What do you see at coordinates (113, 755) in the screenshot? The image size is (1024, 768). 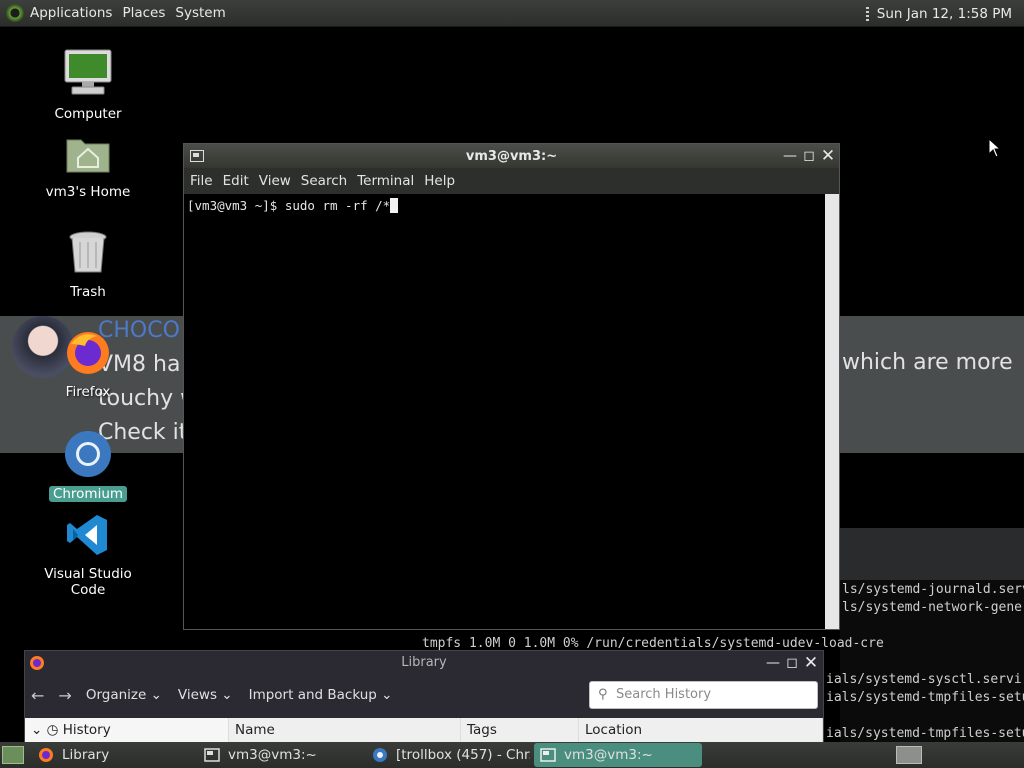 I see `taskbar-item-library: Library` at bounding box center [113, 755].